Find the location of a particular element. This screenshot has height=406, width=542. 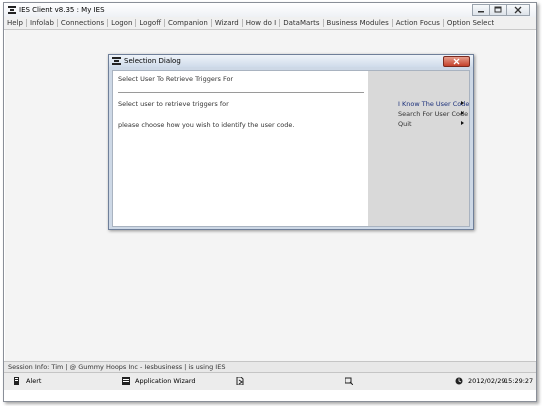

alert-button: Alert is located at coordinates (27, 381).